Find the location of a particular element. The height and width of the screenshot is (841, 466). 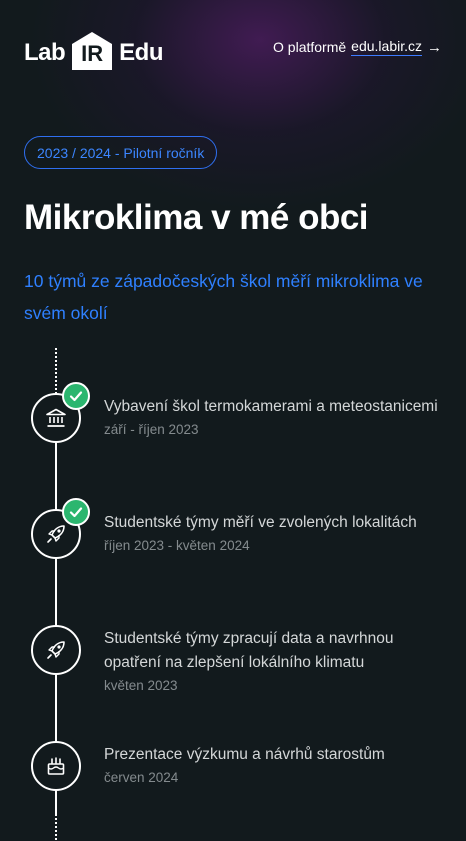

logo-text-lab: Lab is located at coordinates (45, 52).